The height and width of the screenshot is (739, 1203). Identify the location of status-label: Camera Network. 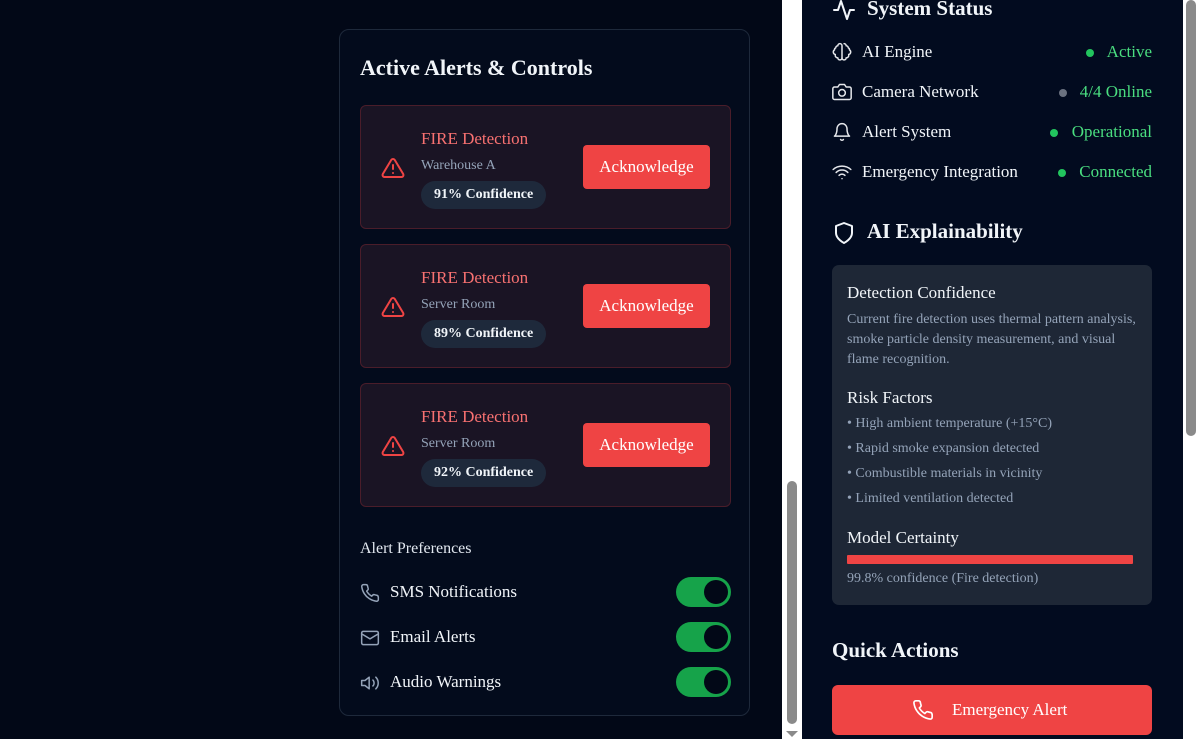
(920, 91).